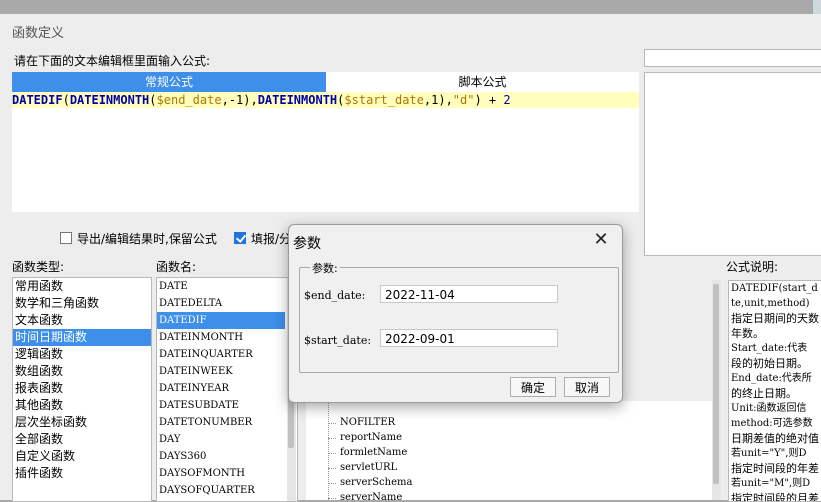 The image size is (821, 502). I want to click on function-name-item: DATEINMONTH, so click(221, 337).